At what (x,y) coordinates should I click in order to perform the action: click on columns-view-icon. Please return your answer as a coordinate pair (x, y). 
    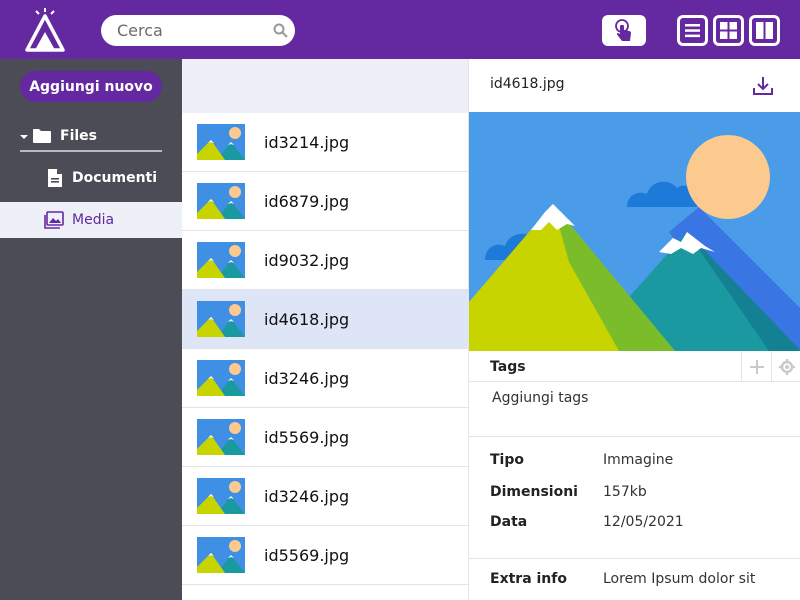
    Looking at the image, I should click on (764, 30).